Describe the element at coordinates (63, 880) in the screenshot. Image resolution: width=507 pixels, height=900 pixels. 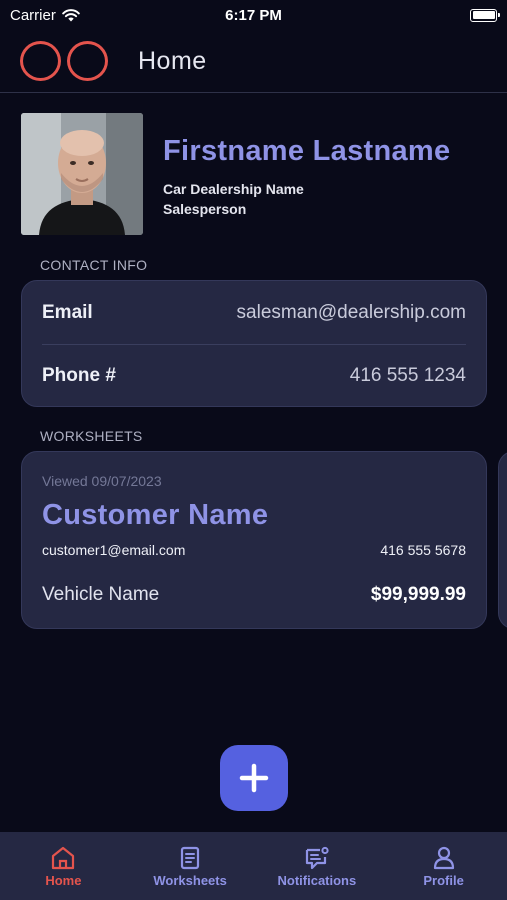
I see `tab-home-label: Home` at that location.